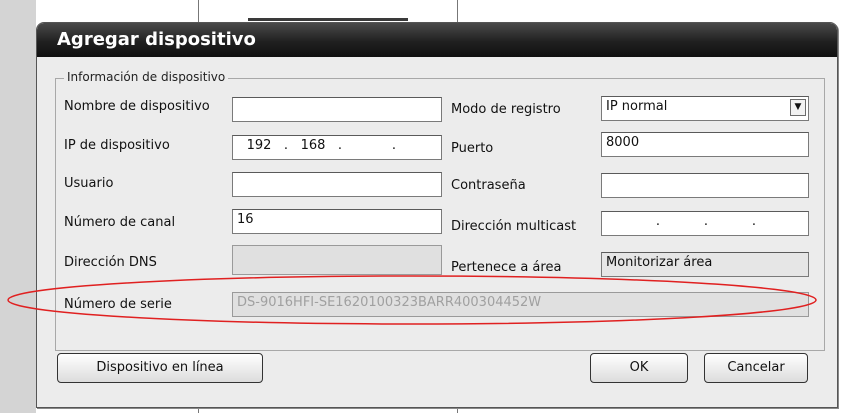 The height and width of the screenshot is (413, 843). Describe the element at coordinates (705, 185) in the screenshot. I see `password-input` at that location.